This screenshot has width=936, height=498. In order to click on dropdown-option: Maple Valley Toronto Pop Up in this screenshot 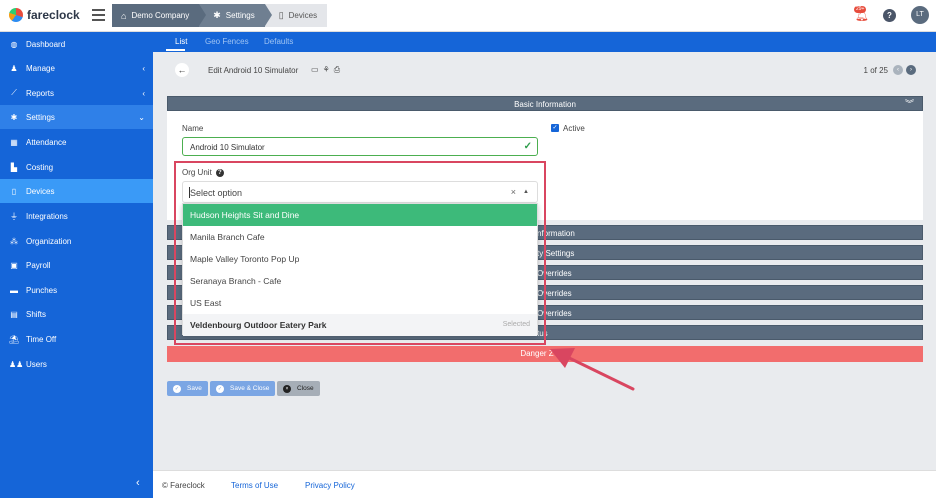, I will do `click(360, 259)`.